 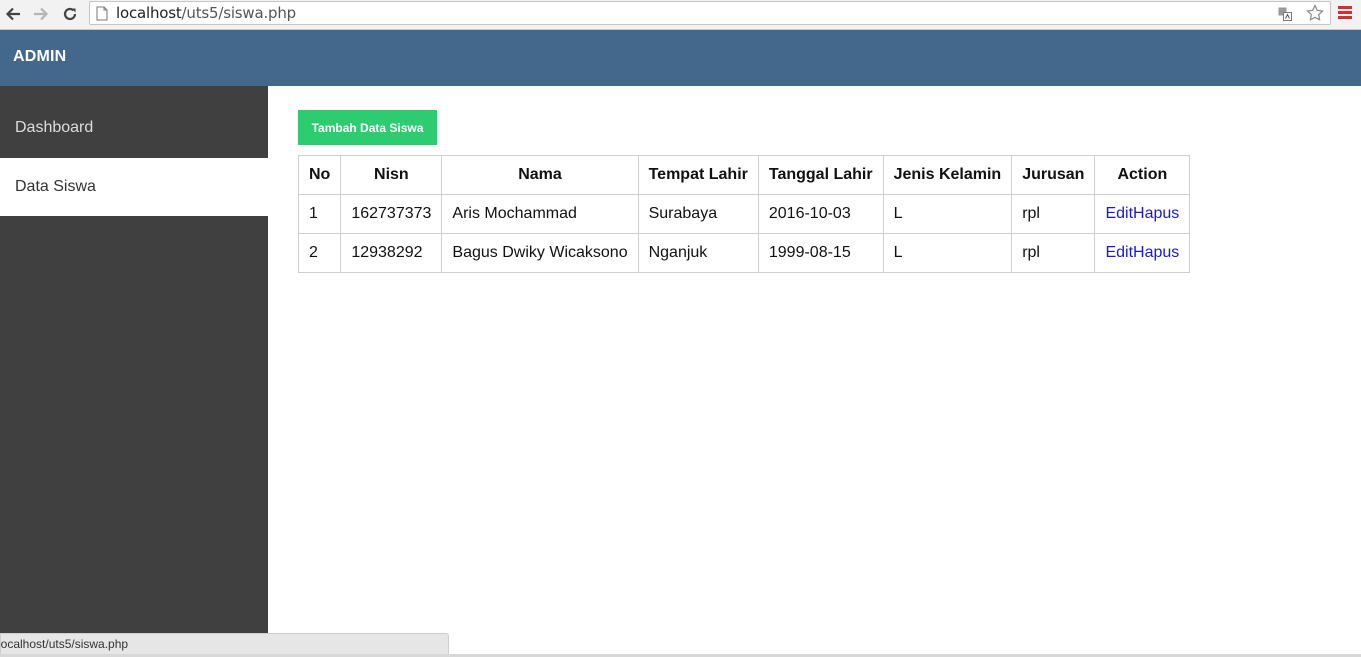 What do you see at coordinates (710, 13) in the screenshot?
I see `address-bar: localhost/uts5/siswa.php` at bounding box center [710, 13].